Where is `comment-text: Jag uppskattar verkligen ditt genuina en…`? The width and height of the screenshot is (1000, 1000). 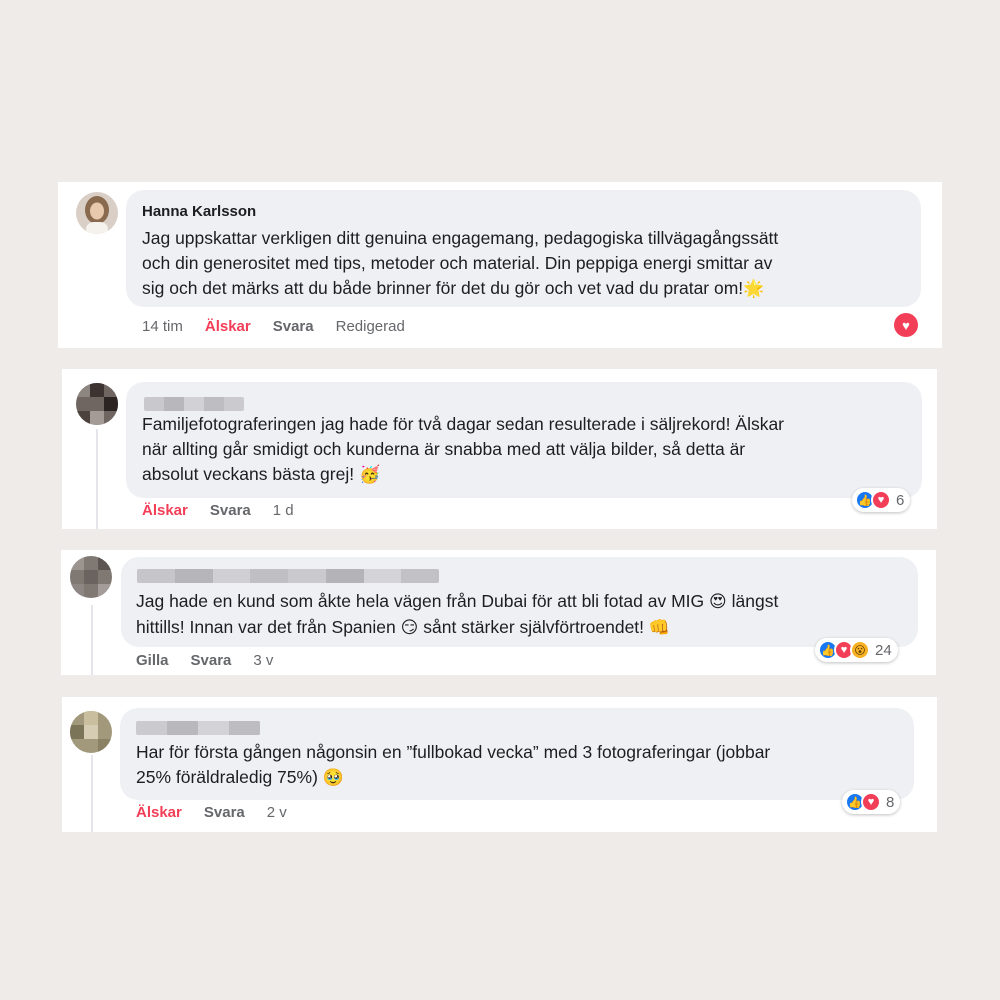 comment-text: Jag uppskattar verkligen ditt genuina en… is located at coordinates (532, 264).